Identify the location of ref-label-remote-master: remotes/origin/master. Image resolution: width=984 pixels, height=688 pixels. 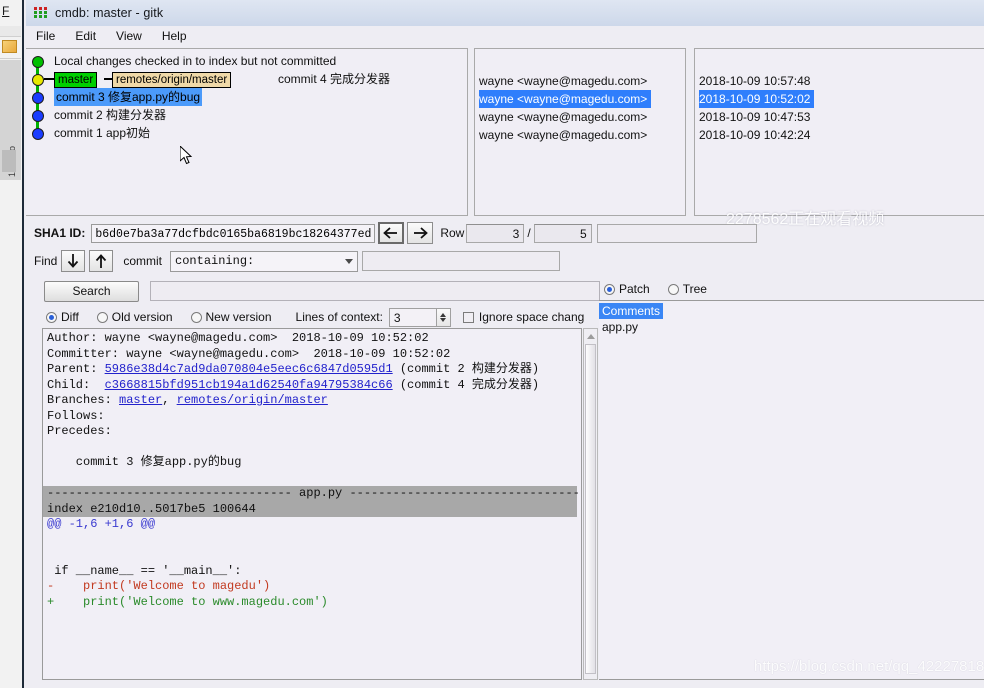
(172, 80).